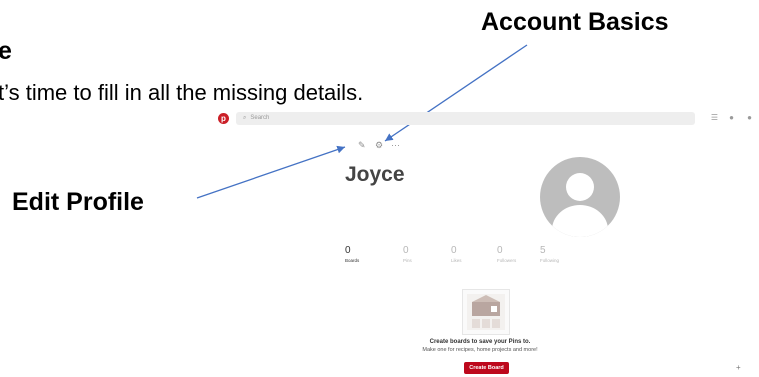 This screenshot has width=759, height=377. What do you see at coordinates (395, 145) in the screenshot?
I see `more-icon: ···` at bounding box center [395, 145].